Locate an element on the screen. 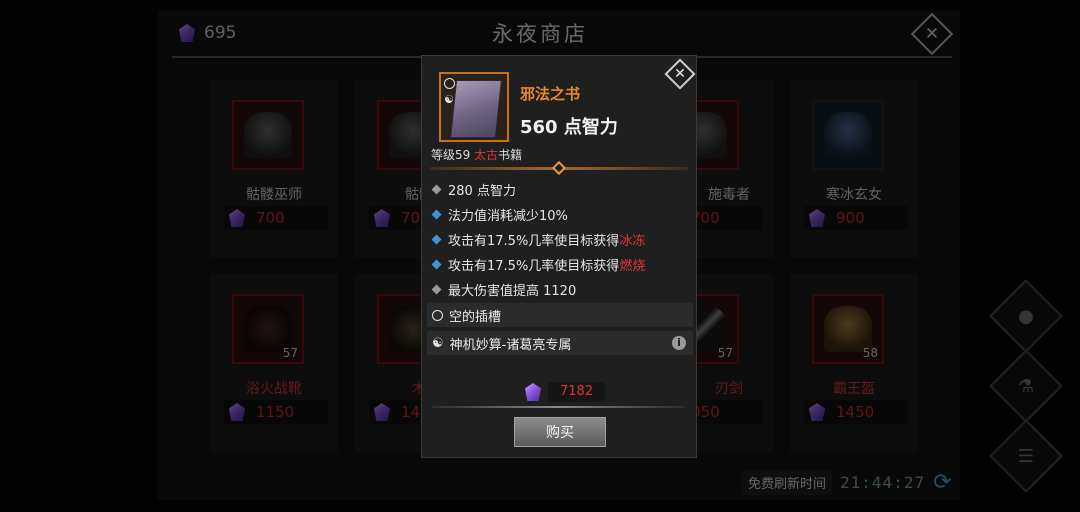  side-menu-button: ⚗ is located at coordinates (1026, 386).